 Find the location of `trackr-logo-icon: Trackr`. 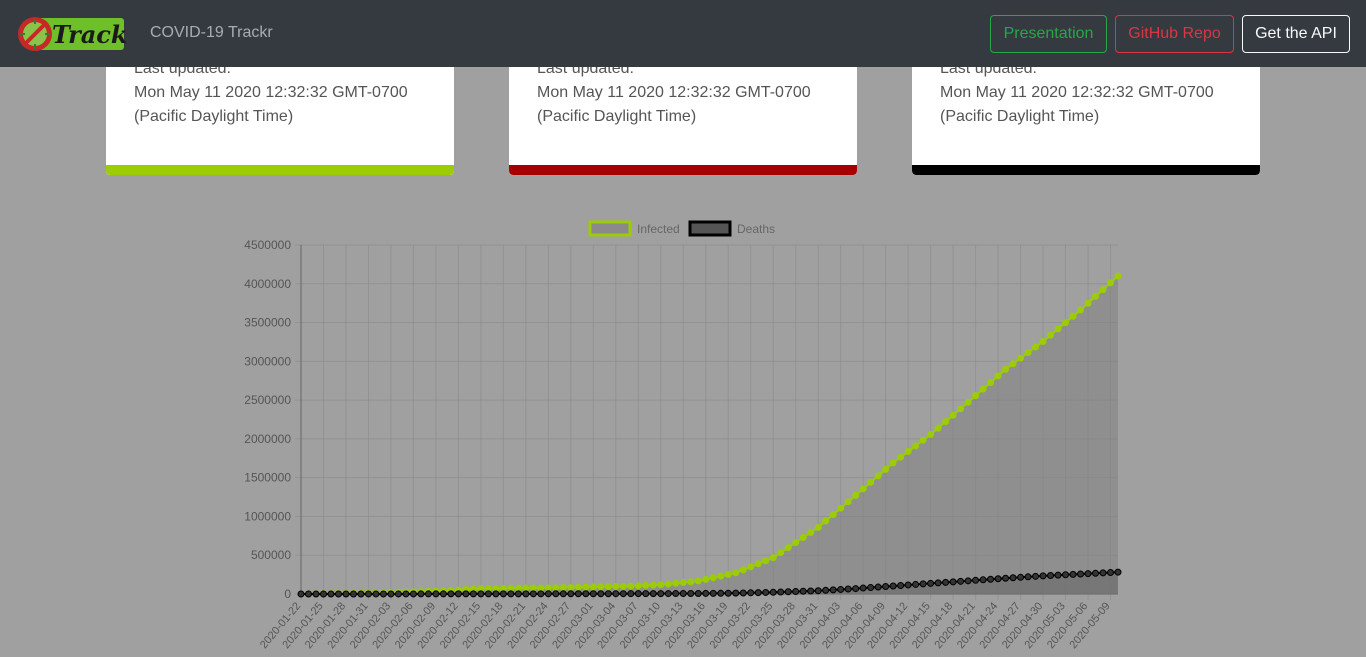

trackr-logo-icon: Trackr is located at coordinates (71, 34).